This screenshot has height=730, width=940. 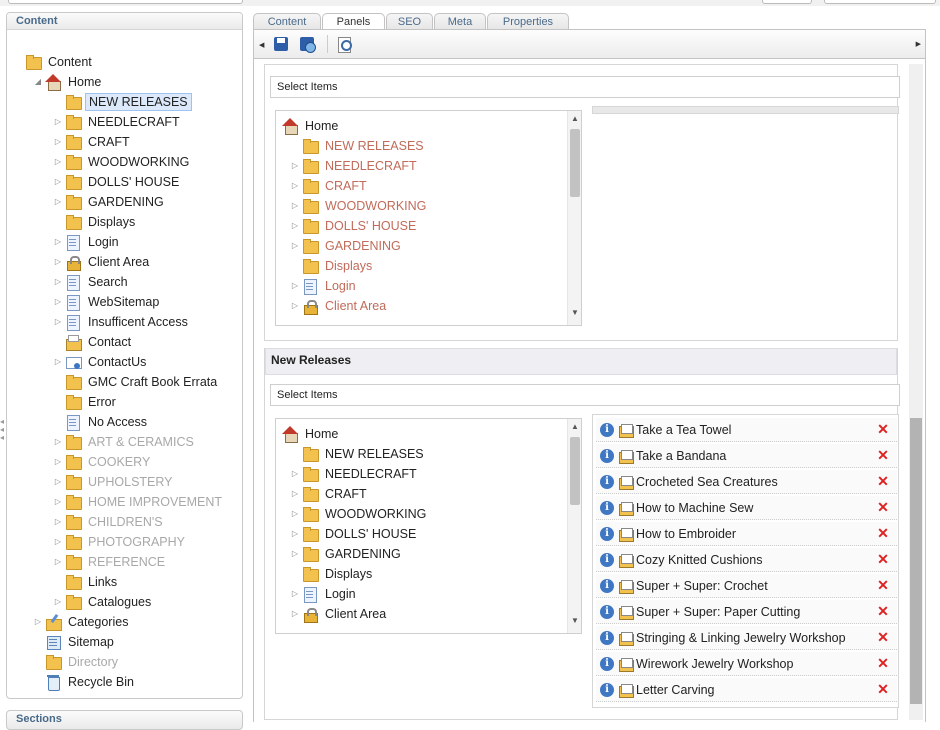 I want to click on tree-node: Error, so click(x=86, y=402).